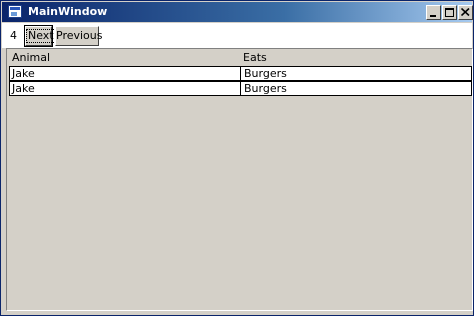  I want to click on record-counter: 4, so click(13, 35).